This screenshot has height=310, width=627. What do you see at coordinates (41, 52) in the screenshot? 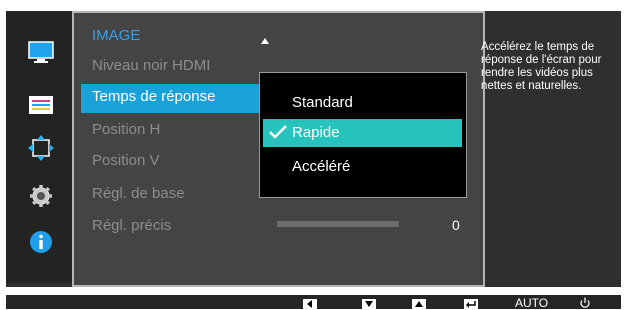
I see `monitor-icon` at bounding box center [41, 52].